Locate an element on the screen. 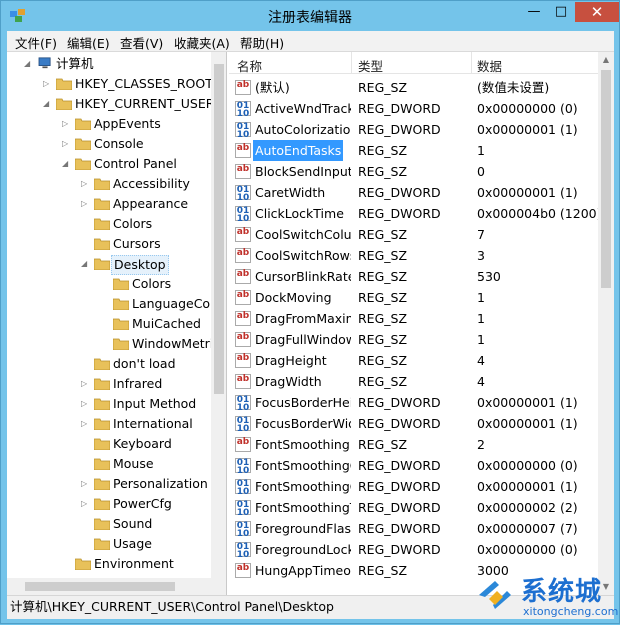  table-row: ab DragHeight REG_SZ 4 is located at coordinates (413, 360).